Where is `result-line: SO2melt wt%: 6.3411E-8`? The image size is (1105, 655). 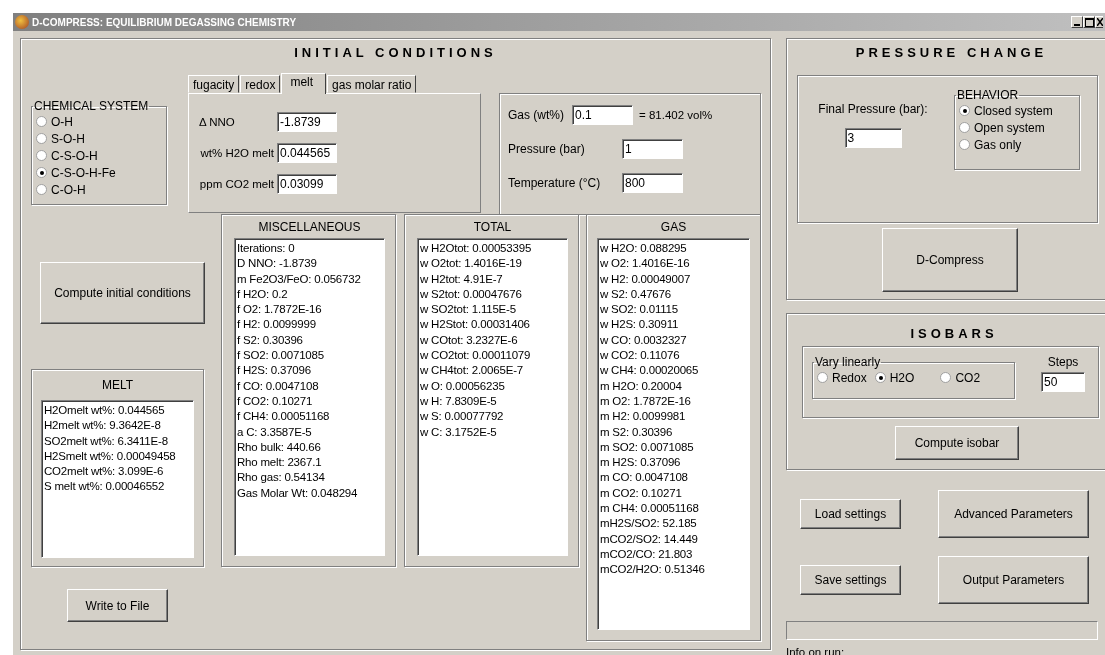 result-line: SO2melt wt%: 6.3411E-8 is located at coordinates (106, 441).